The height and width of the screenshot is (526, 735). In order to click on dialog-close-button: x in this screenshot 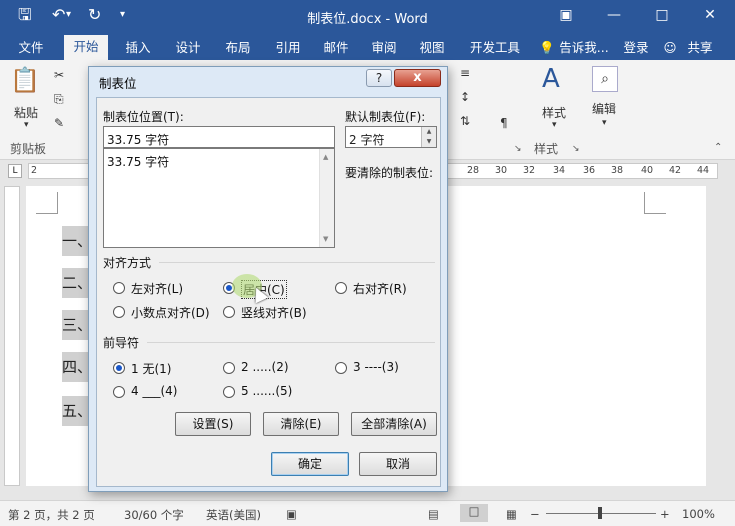, I will do `click(417, 78)`.